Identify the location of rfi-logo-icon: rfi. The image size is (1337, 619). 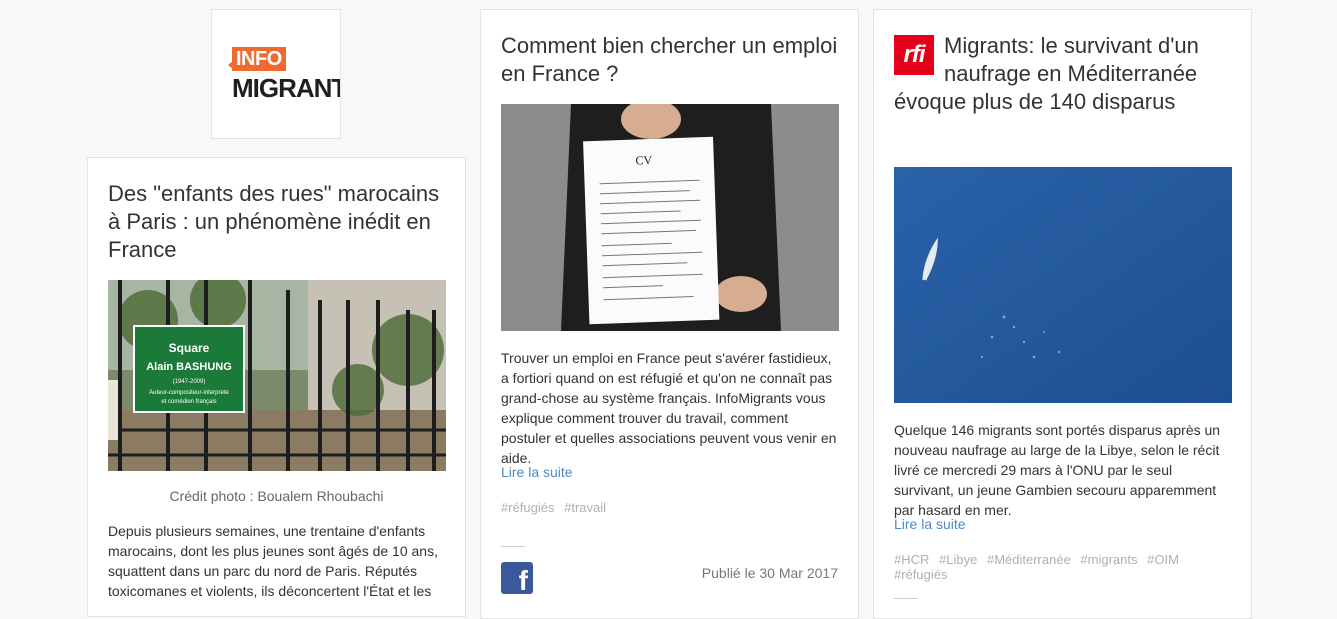
(914, 55).